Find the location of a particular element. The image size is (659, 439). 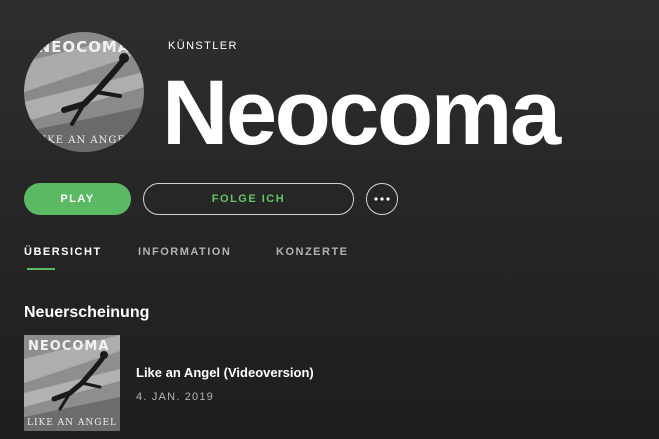

tab-overview: ÜBERSICHT is located at coordinates (63, 252).